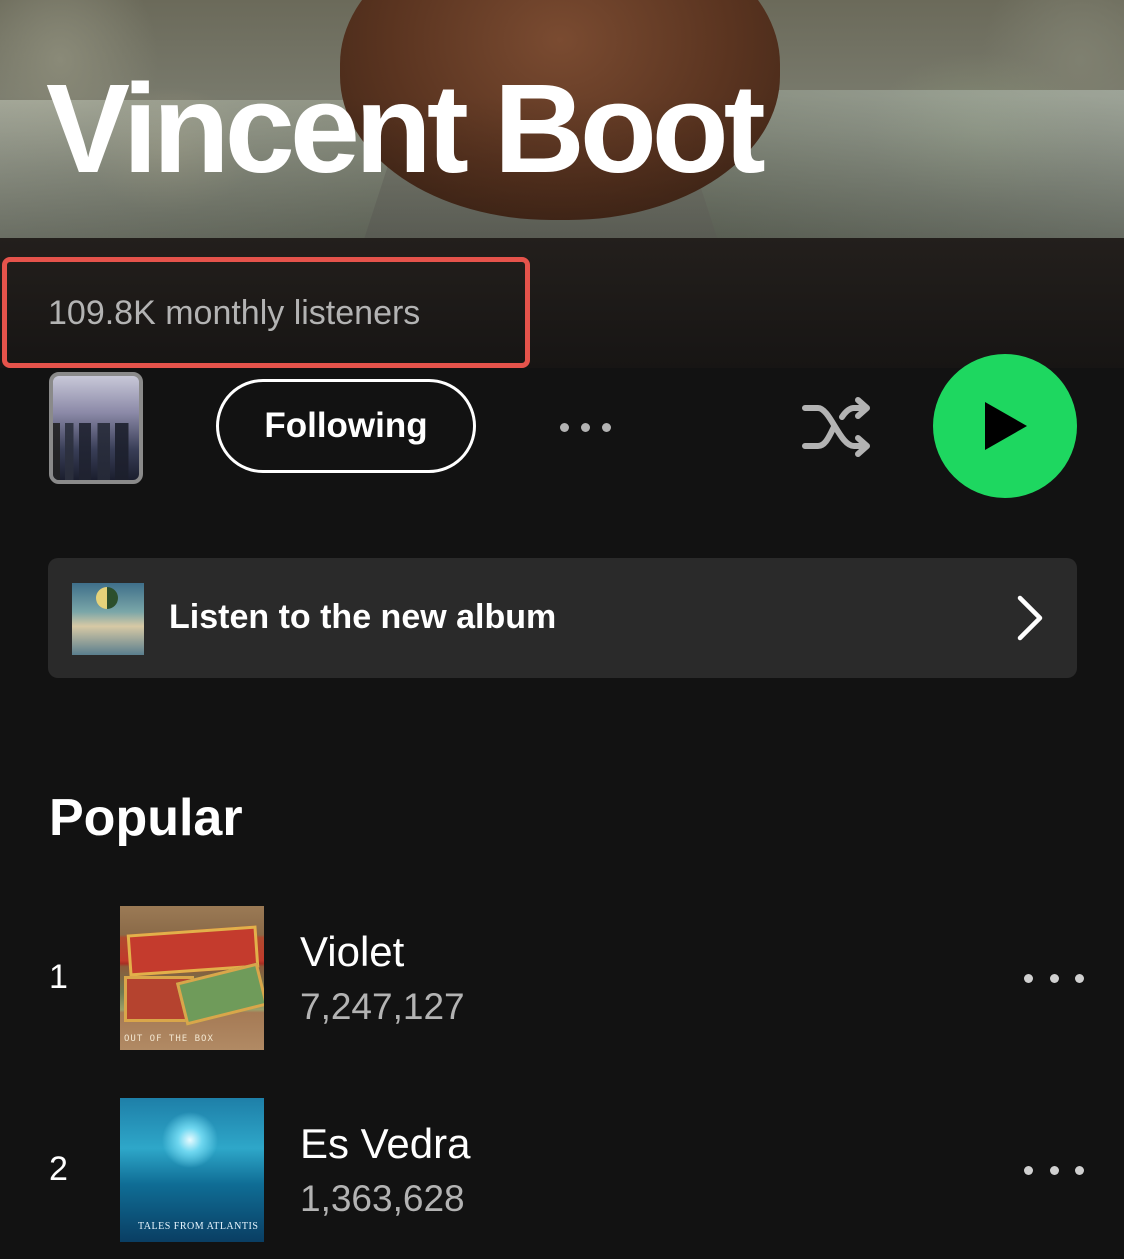 Image resolution: width=1124 pixels, height=1259 pixels. I want to click on cover-caption: OUT OF THE BOX, so click(169, 1039).